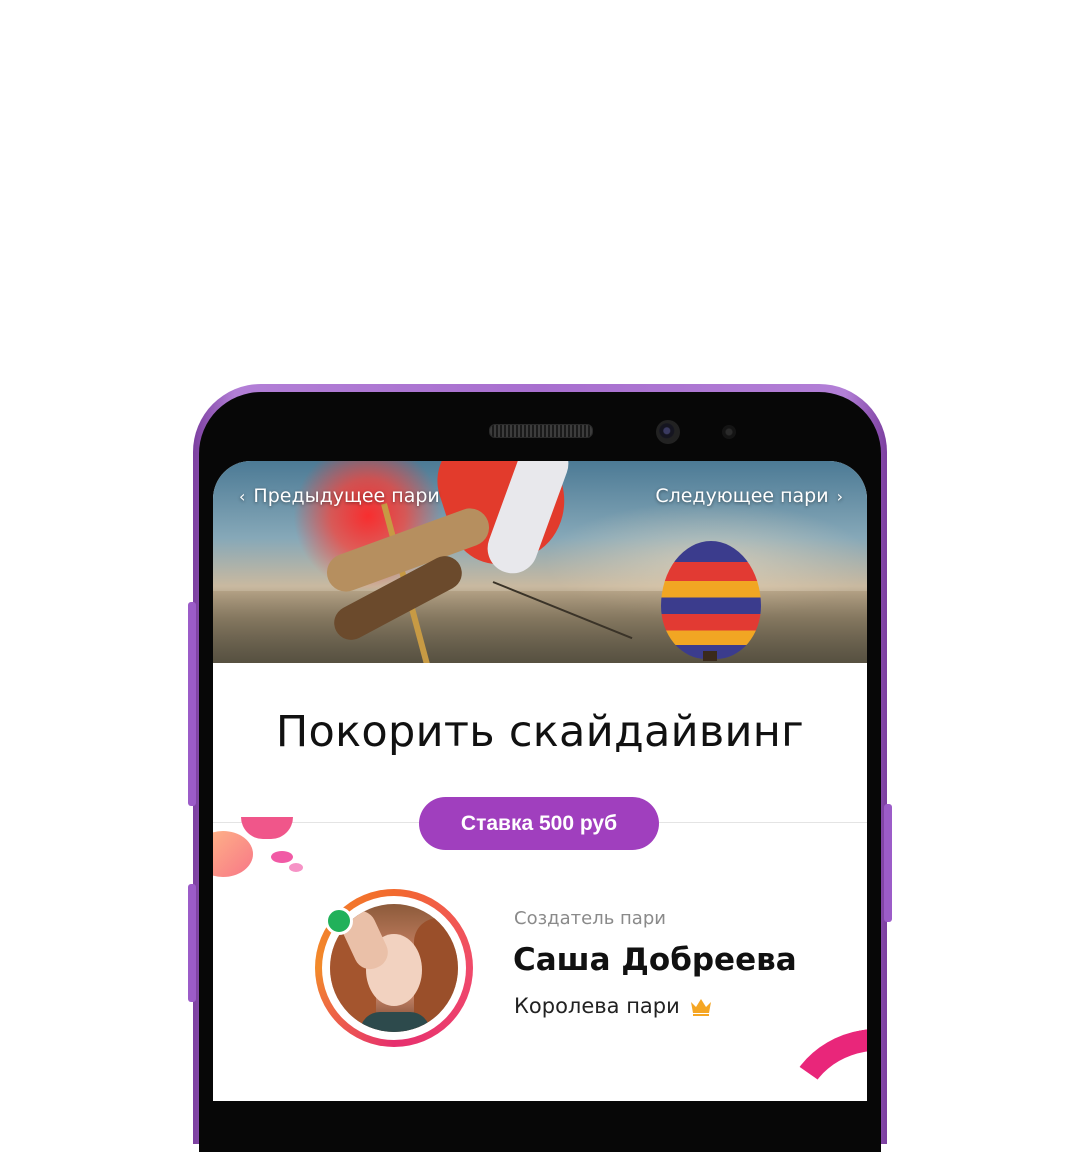 The width and height of the screenshot is (1080, 1152). Describe the element at coordinates (742, 496) in the screenshot. I see `next-bet-label: Следующее пари` at that location.